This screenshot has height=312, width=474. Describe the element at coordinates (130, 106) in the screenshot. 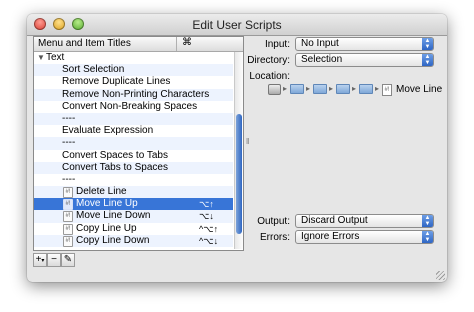

I see `row-label: Convert Non-Breaking Spaces` at that location.